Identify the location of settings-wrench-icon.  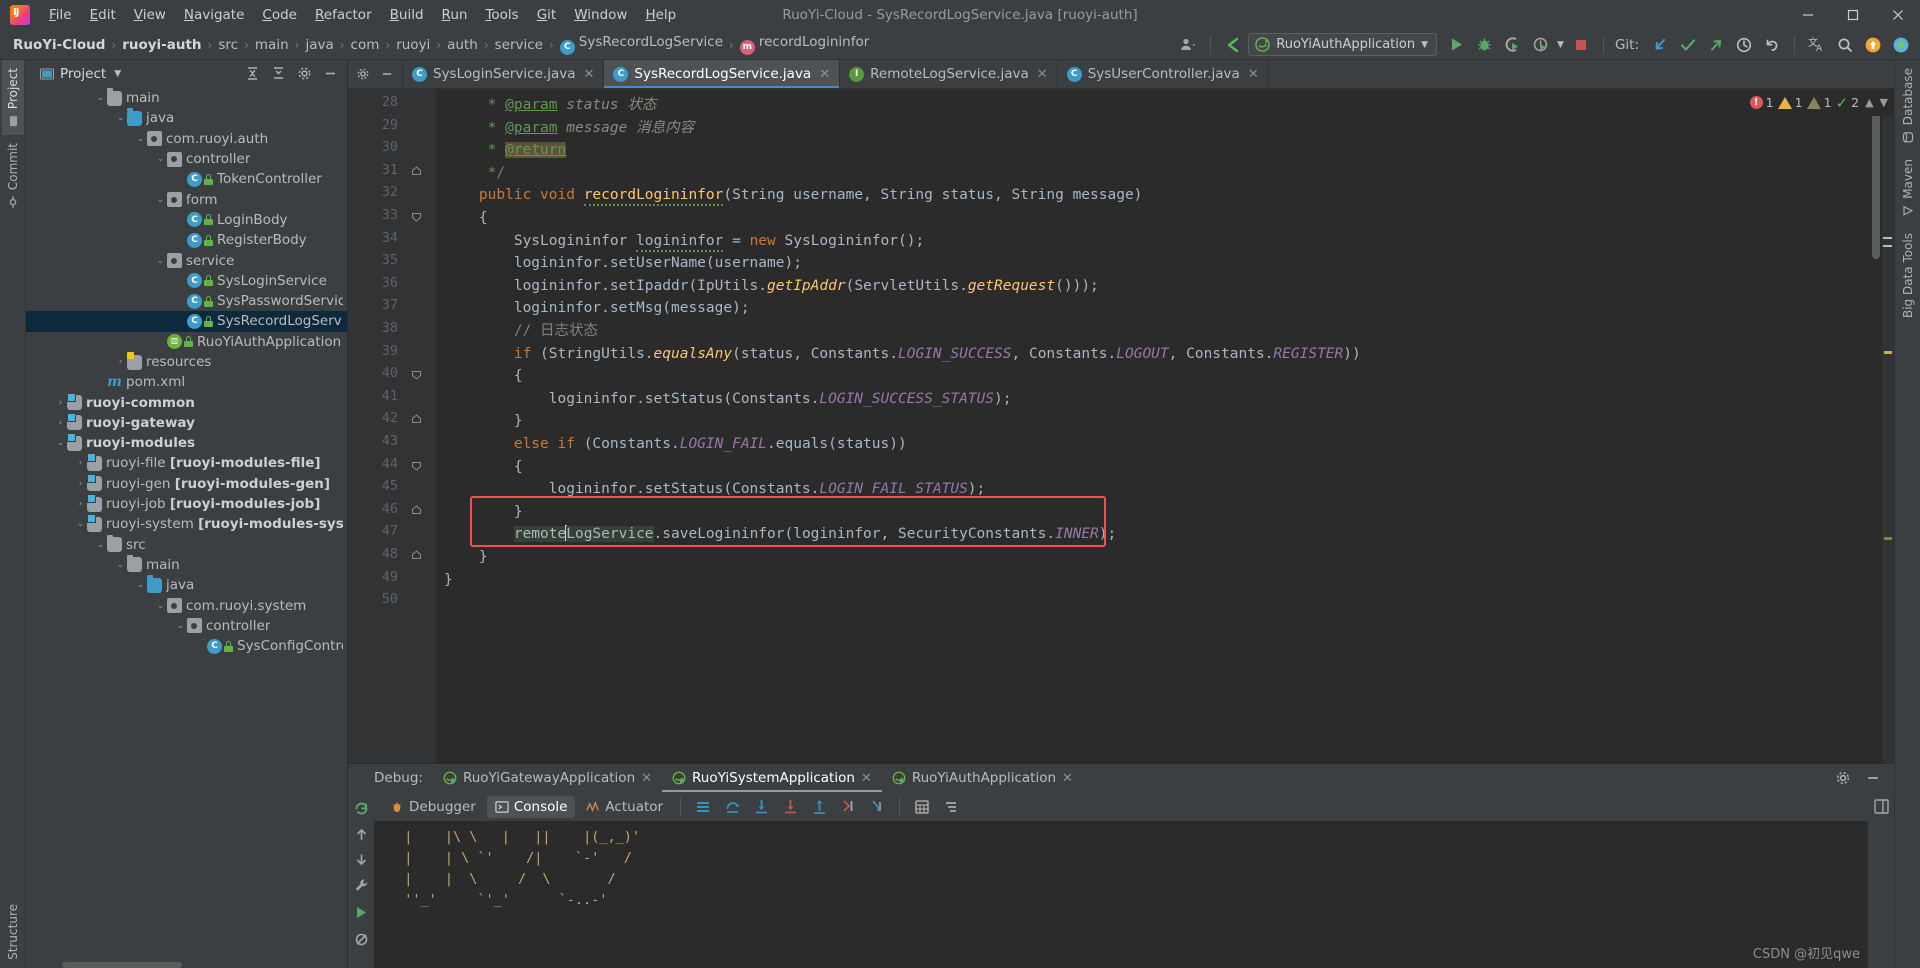
(361, 885).